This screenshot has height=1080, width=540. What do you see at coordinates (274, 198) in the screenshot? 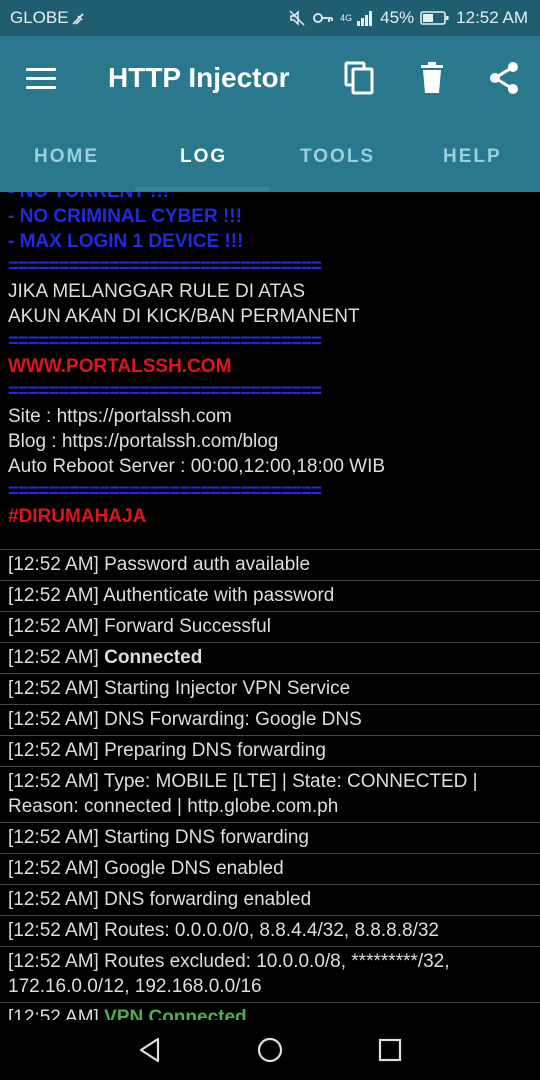
I see `banner-rule-torrent: - NO TORRENT !!!` at bounding box center [274, 198].